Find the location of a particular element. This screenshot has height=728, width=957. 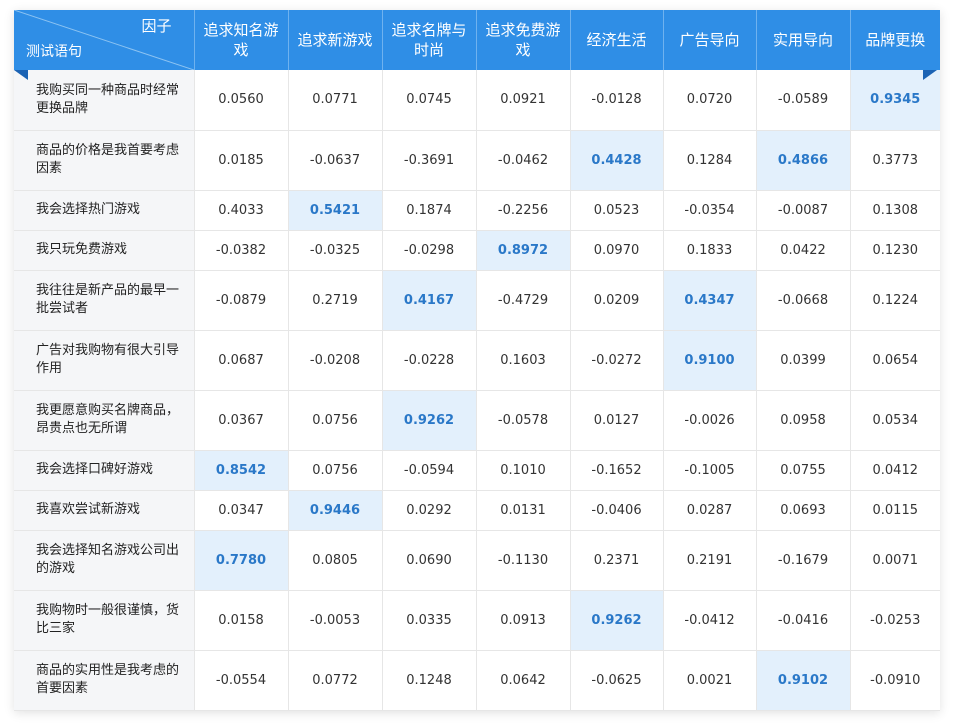

loading-cell: -0.0594 is located at coordinates (429, 470).